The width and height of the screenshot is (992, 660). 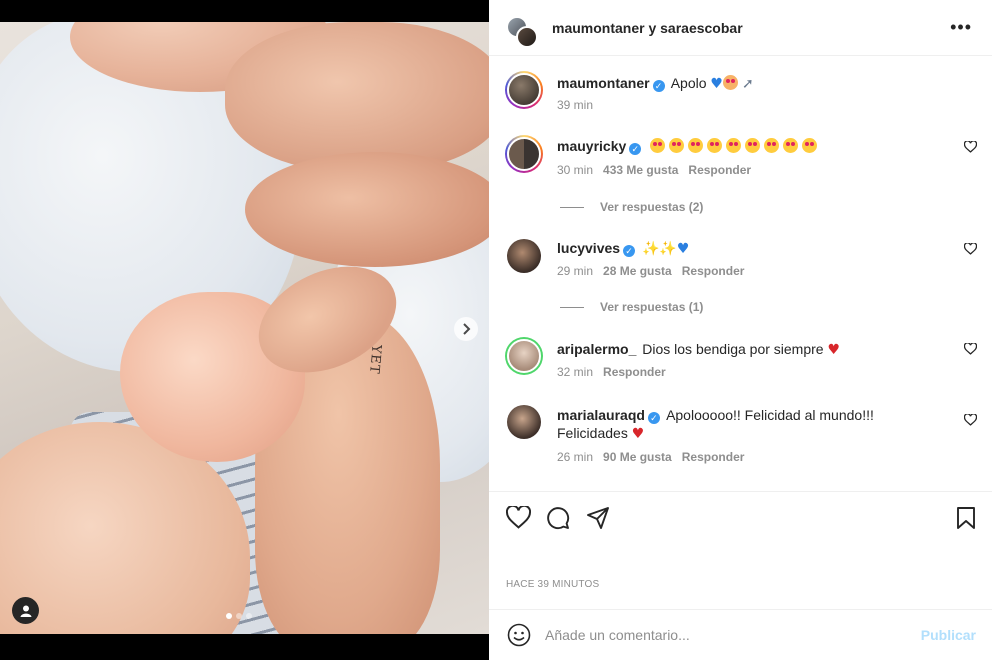 I want to click on comment-username: lucyvives, so click(x=588, y=248).